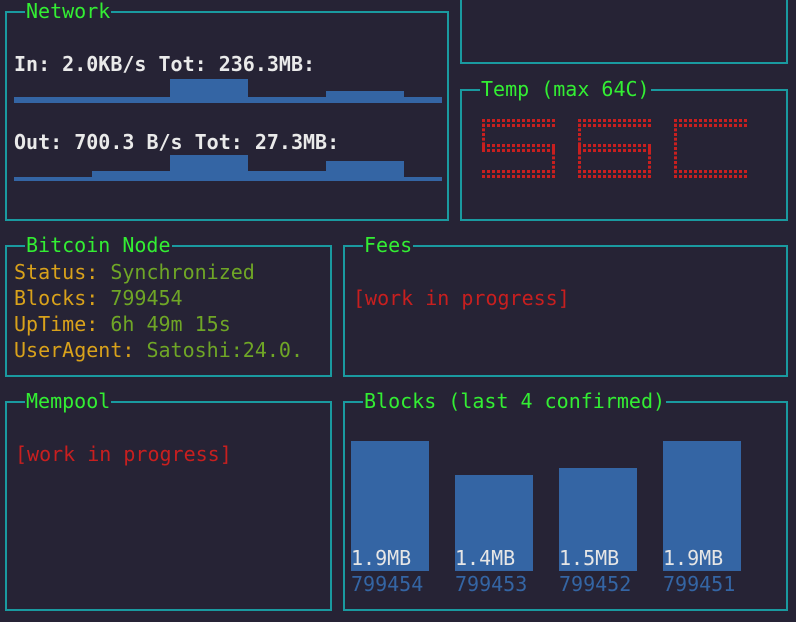 The width and height of the screenshot is (796, 622). I want to click on node-value: 799454, so click(146, 298).